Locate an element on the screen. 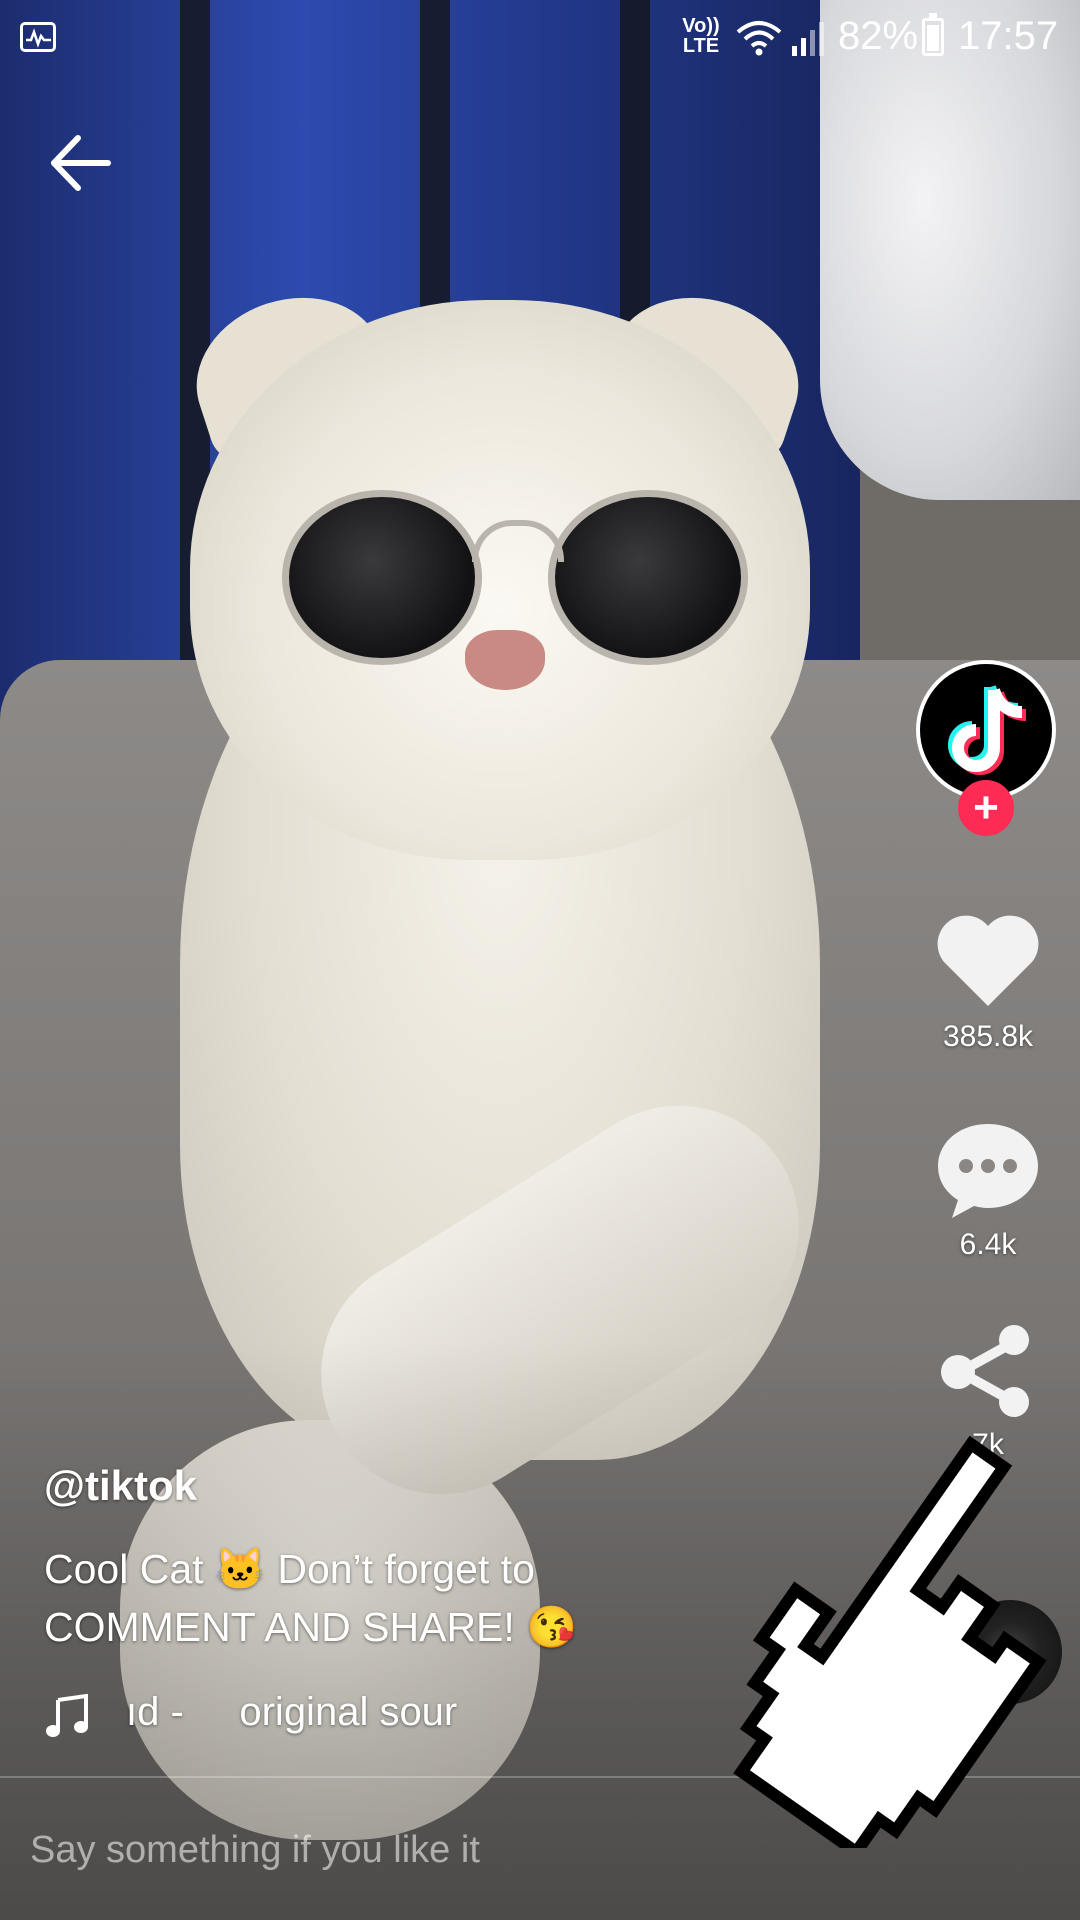  follow-button: + is located at coordinates (986, 808).